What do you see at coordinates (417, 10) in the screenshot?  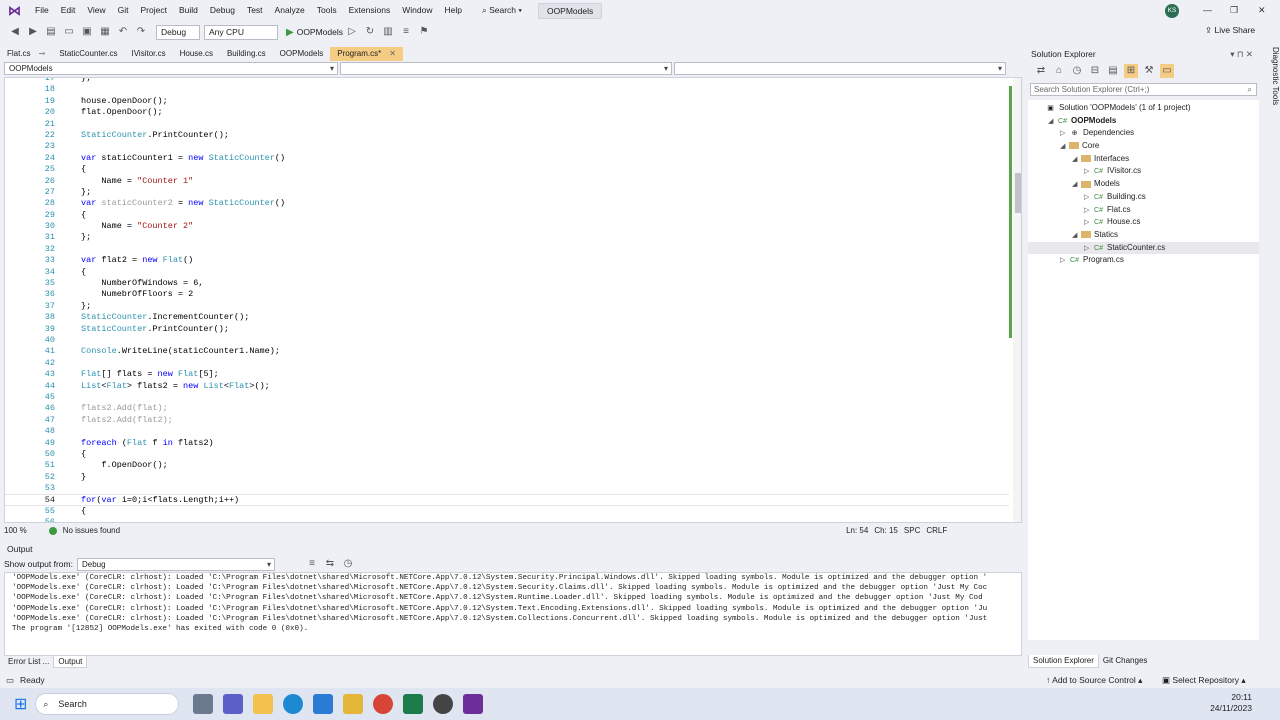 I see `menu-item-window: Window` at bounding box center [417, 10].